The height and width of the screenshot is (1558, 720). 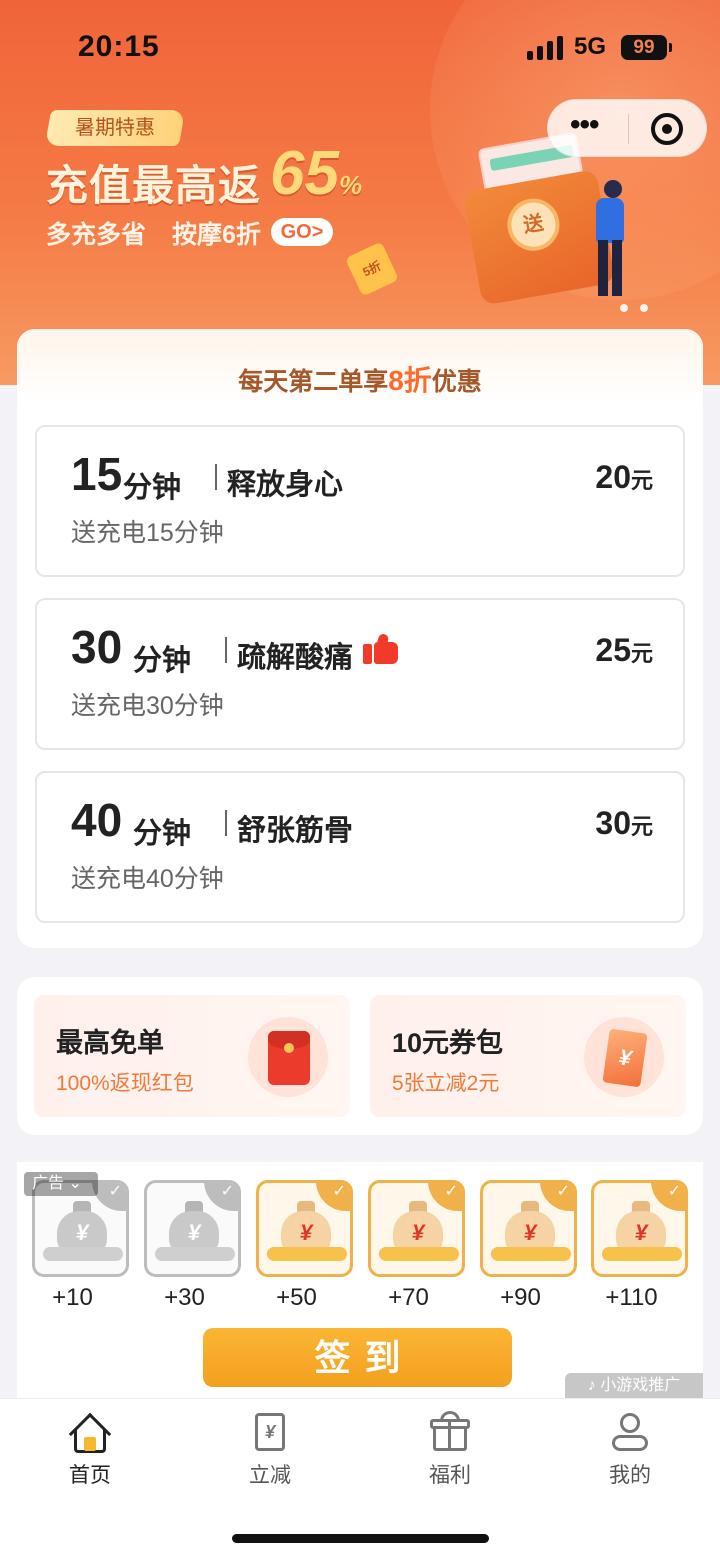 I want to click on daily-offer-text: 每天第二单享8折优惠, so click(x=360, y=379).